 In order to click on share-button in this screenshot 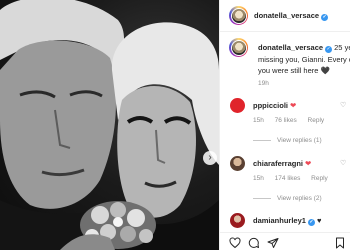, I will do `click(273, 243)`.